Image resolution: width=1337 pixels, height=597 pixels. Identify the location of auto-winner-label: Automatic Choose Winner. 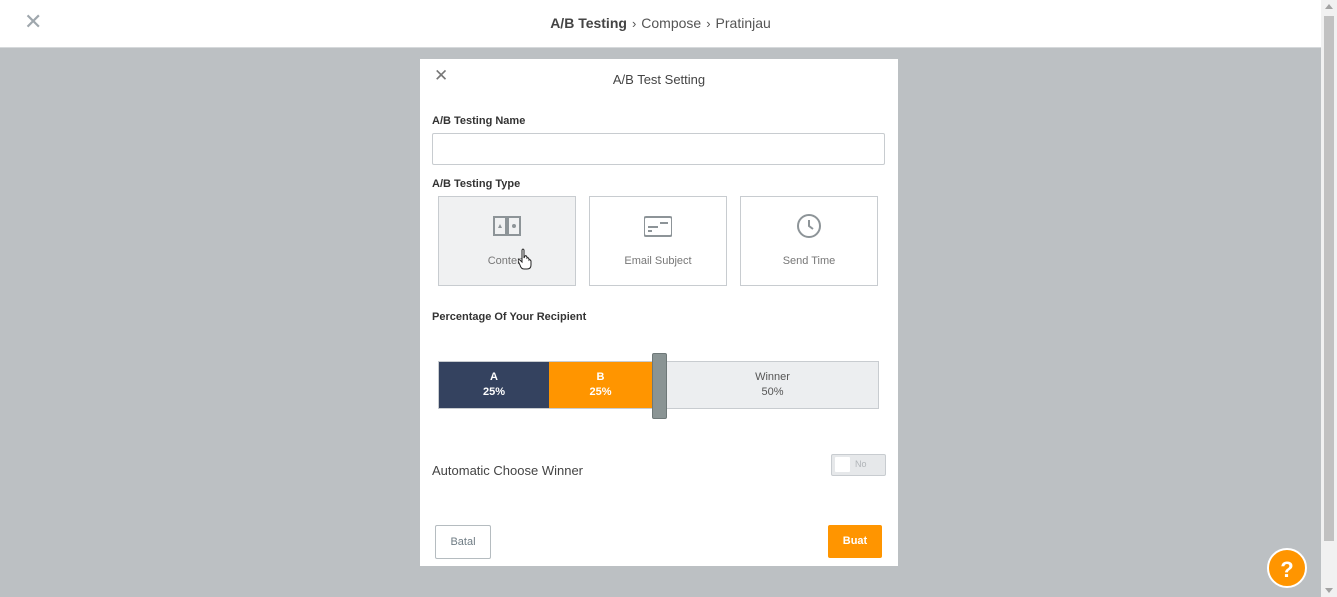
(508, 470).